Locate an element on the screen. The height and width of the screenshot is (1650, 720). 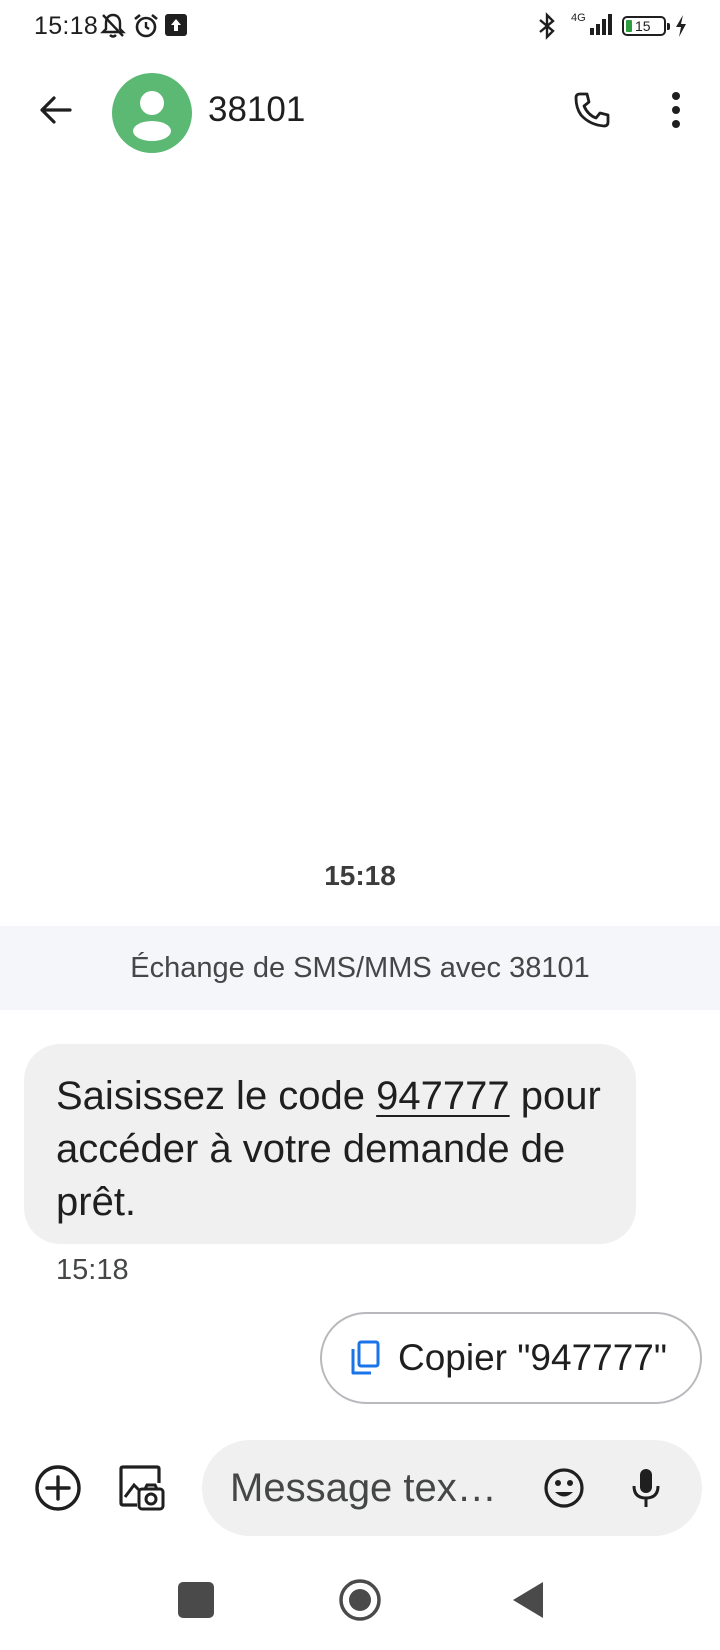
person-icon is located at coordinates (152, 116).